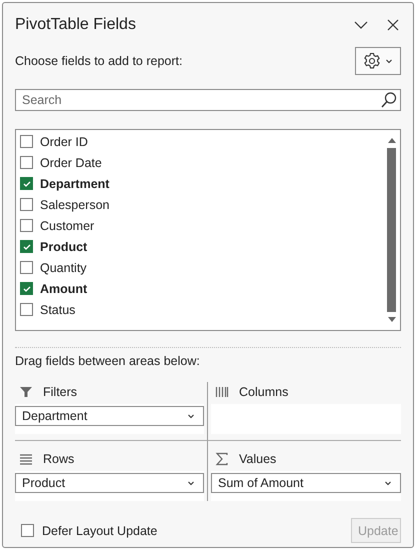 This screenshot has height=550, width=420. What do you see at coordinates (58, 459) in the screenshot?
I see `area-label: Rows` at bounding box center [58, 459].